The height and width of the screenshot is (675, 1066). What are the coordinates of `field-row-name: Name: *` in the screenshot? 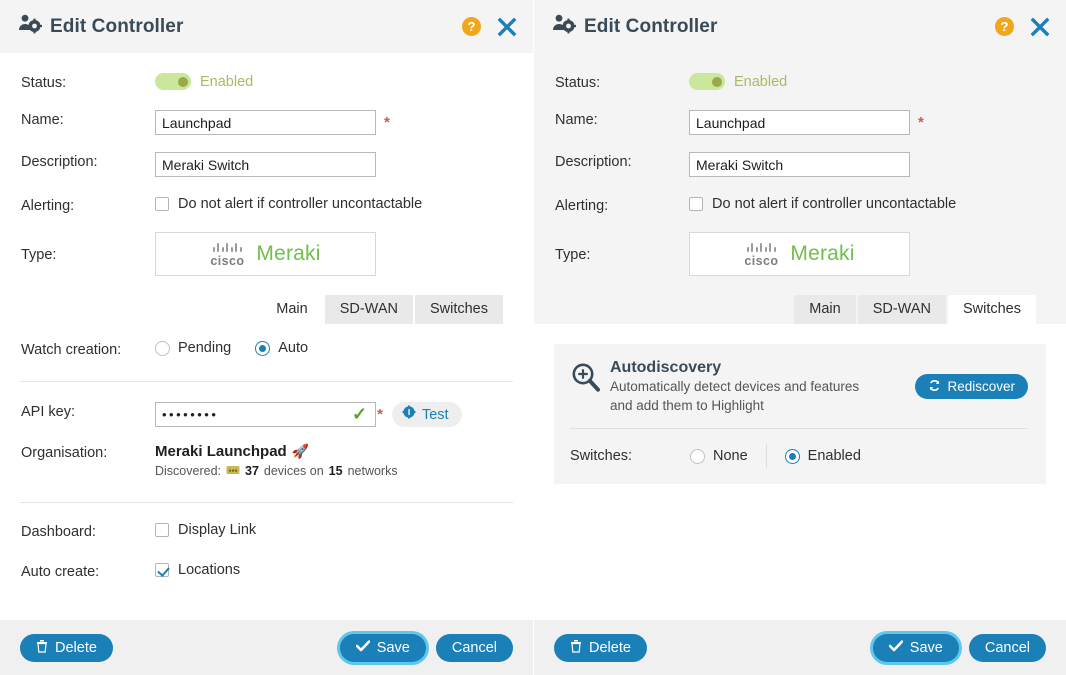 It's located at (266, 114).